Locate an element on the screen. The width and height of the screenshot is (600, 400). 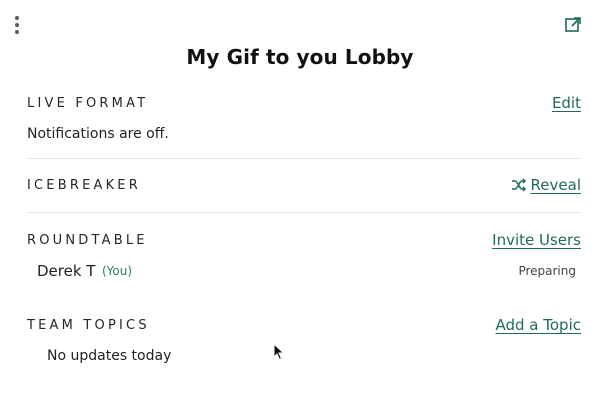
mouse-cursor-icon is located at coordinates (279, 351).